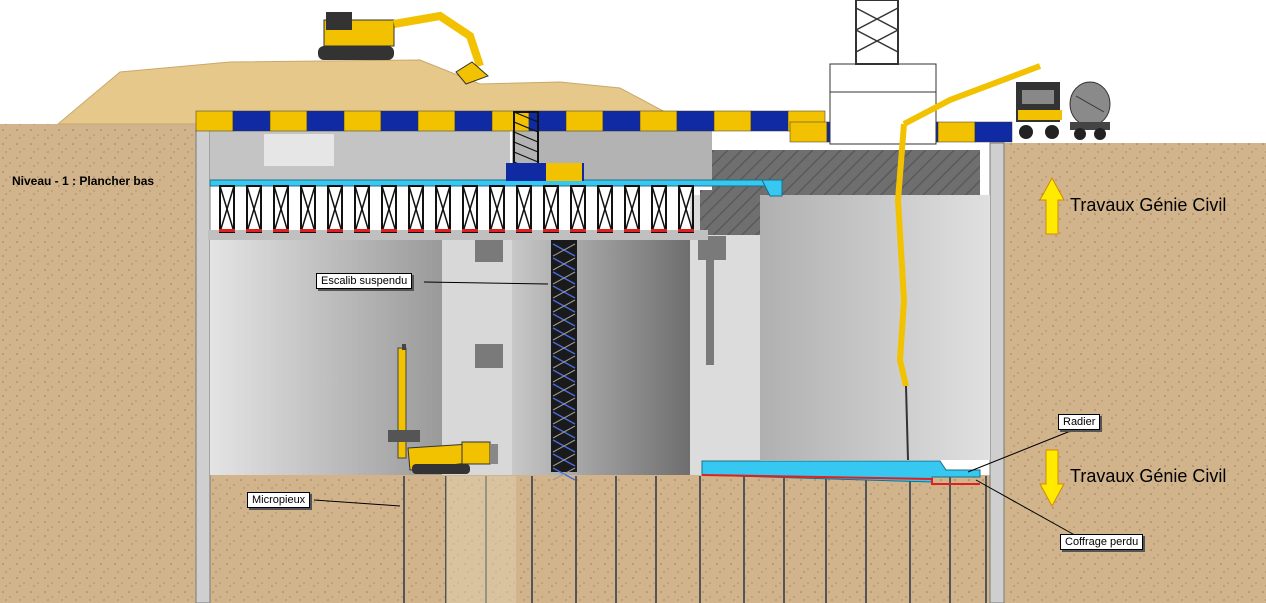  What do you see at coordinates (730, 212) in the screenshot?
I see `hatched-beam` at bounding box center [730, 212].